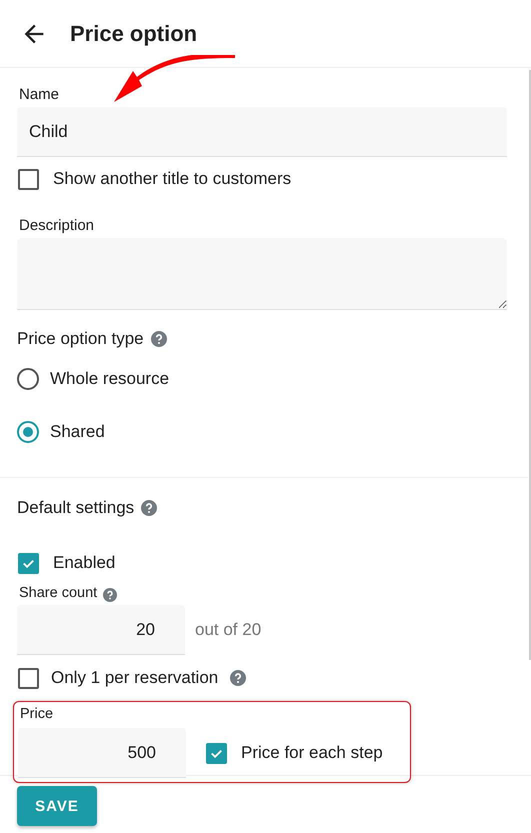 The height and width of the screenshot is (833, 531). I want to click on share-count-suffix: out of 20, so click(228, 630).